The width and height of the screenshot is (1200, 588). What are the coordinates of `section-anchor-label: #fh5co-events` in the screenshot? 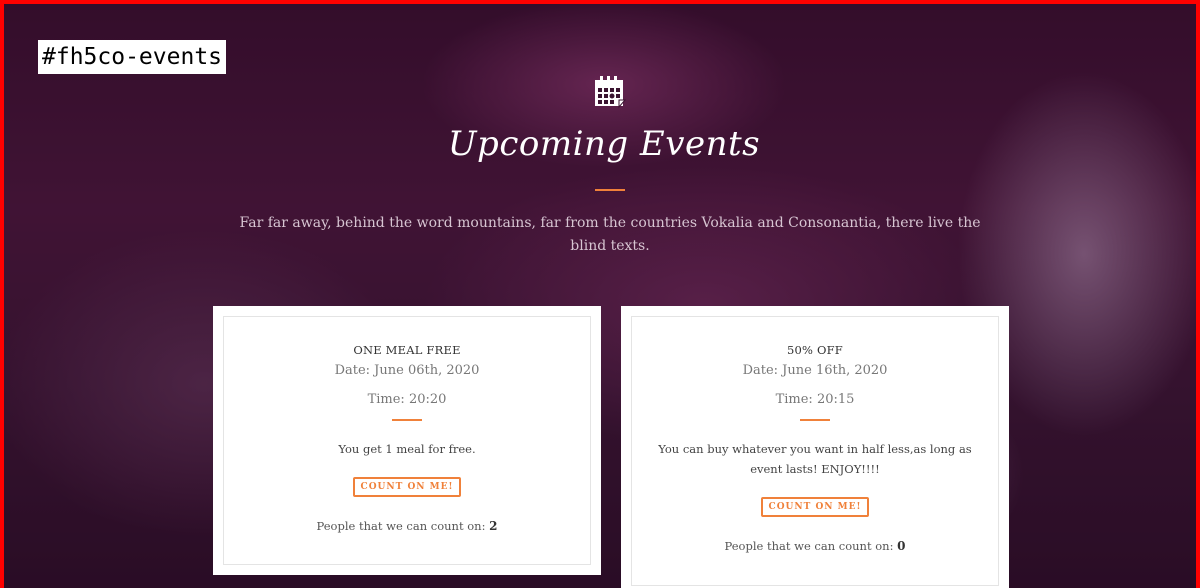 It's located at (132, 57).